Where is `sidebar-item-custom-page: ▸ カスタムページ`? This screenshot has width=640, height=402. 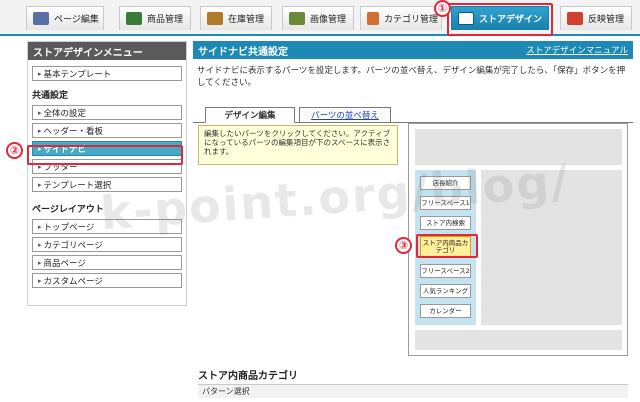
sidebar-item-custom-page: ▸ カスタムページ is located at coordinates (107, 280).